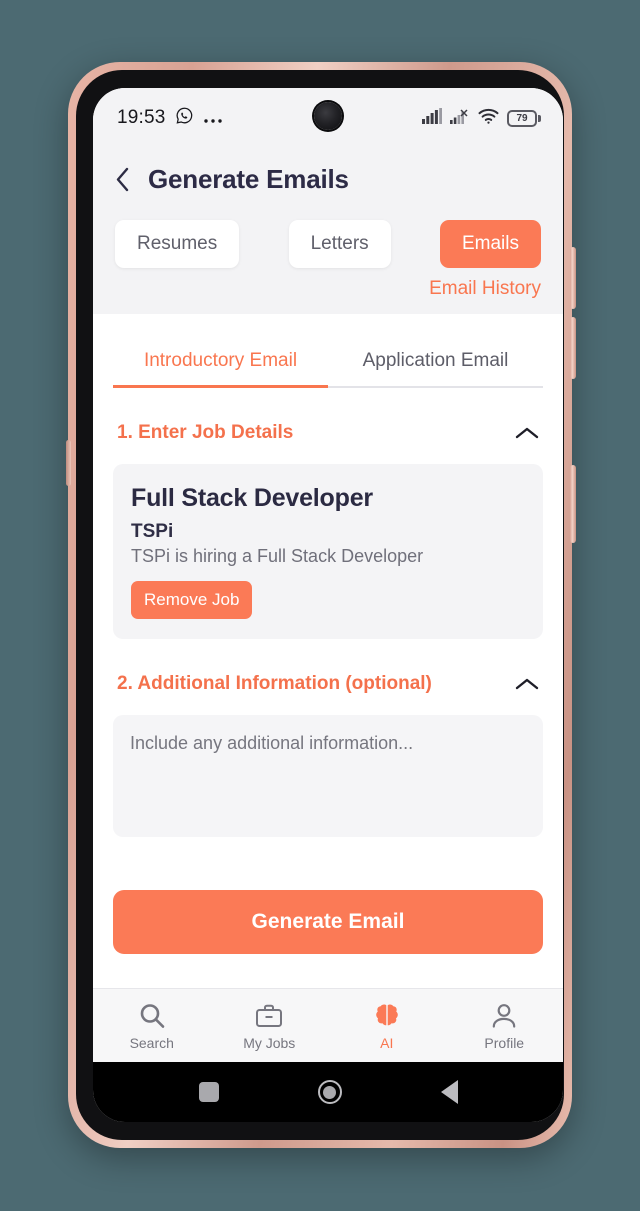 The width and height of the screenshot is (640, 1211). What do you see at coordinates (220, 362) in the screenshot?
I see `tab-introductory-email: Introductory Email` at bounding box center [220, 362].